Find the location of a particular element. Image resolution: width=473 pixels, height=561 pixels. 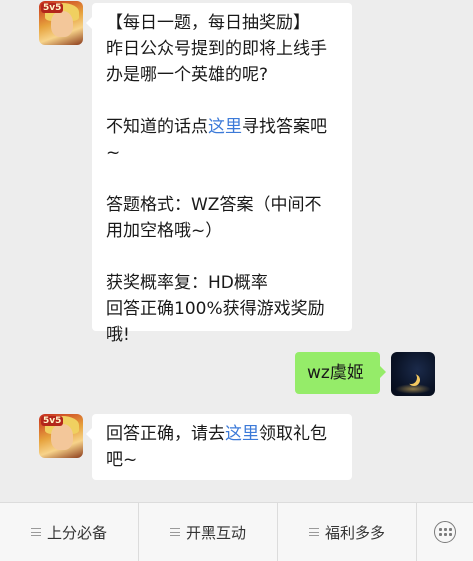

keyboard-toggle-button is located at coordinates (445, 532).